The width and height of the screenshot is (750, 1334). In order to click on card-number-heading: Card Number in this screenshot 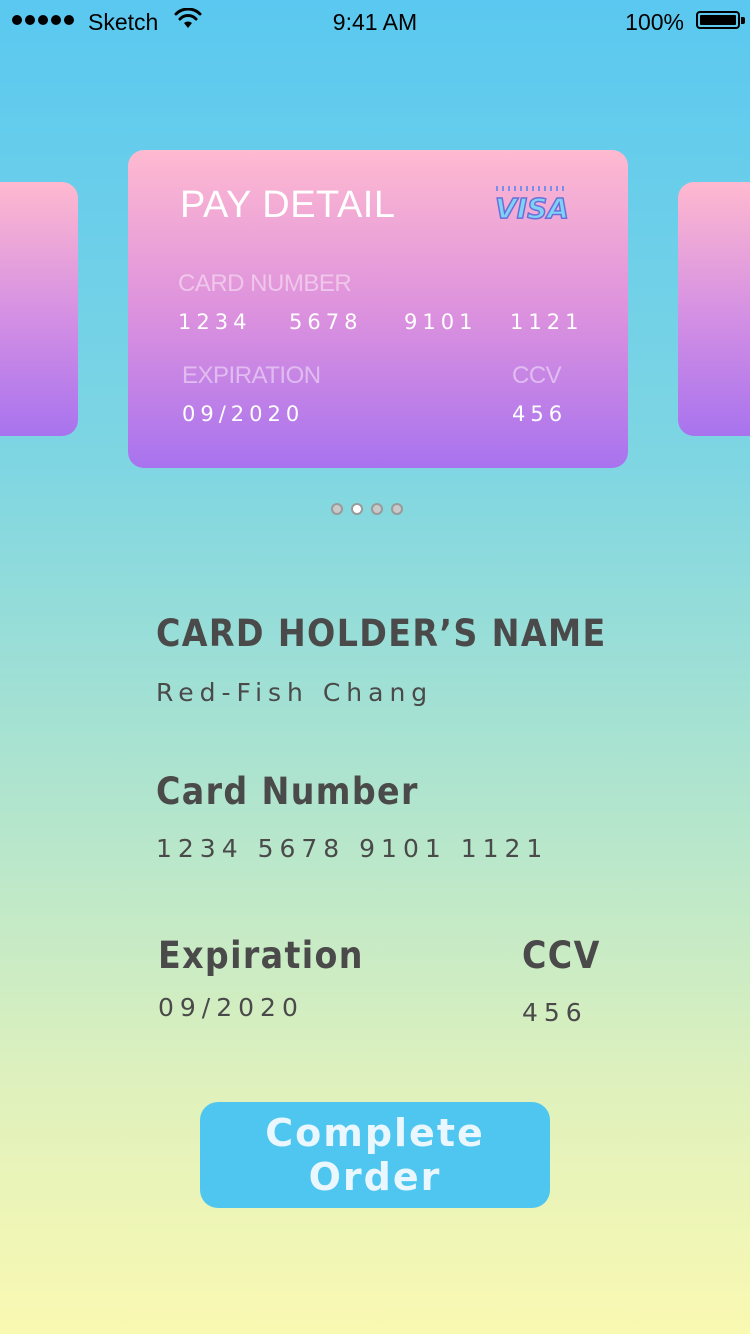, I will do `click(287, 791)`.